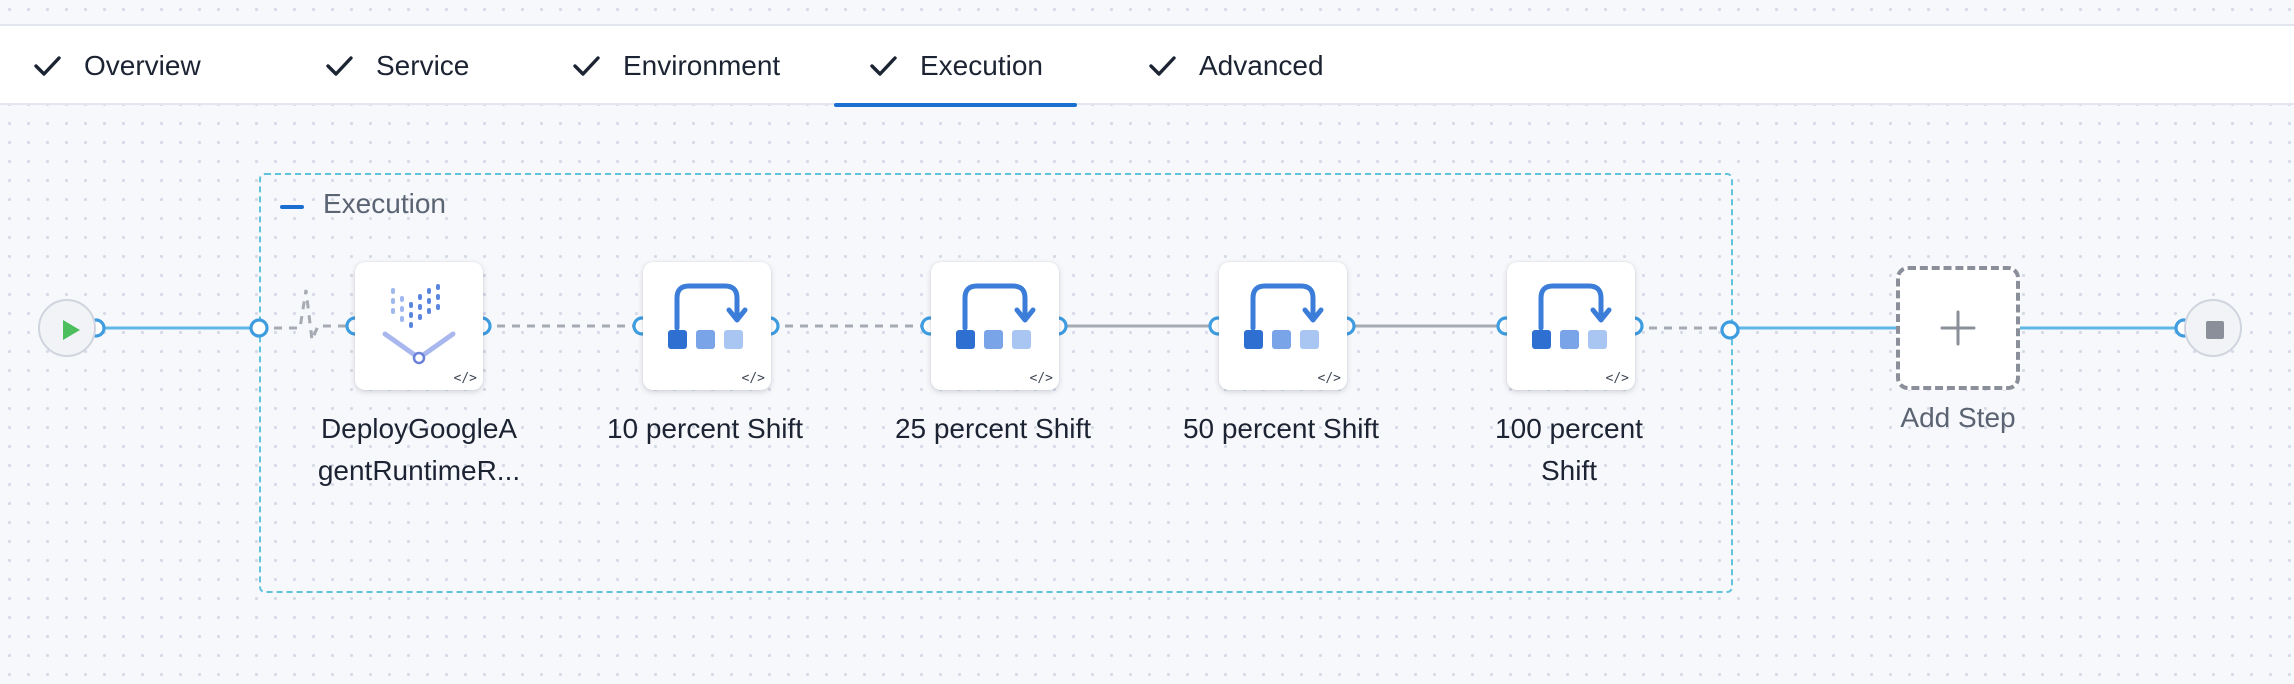 This screenshot has height=684, width=2294. I want to click on step-label: 50 percent Shift, so click(1281, 429).